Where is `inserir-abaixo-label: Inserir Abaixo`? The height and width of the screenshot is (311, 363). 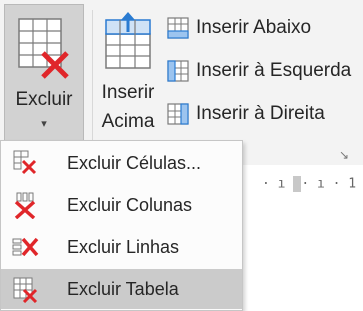
inserir-abaixo-label: Inserir Abaixo is located at coordinates (254, 27).